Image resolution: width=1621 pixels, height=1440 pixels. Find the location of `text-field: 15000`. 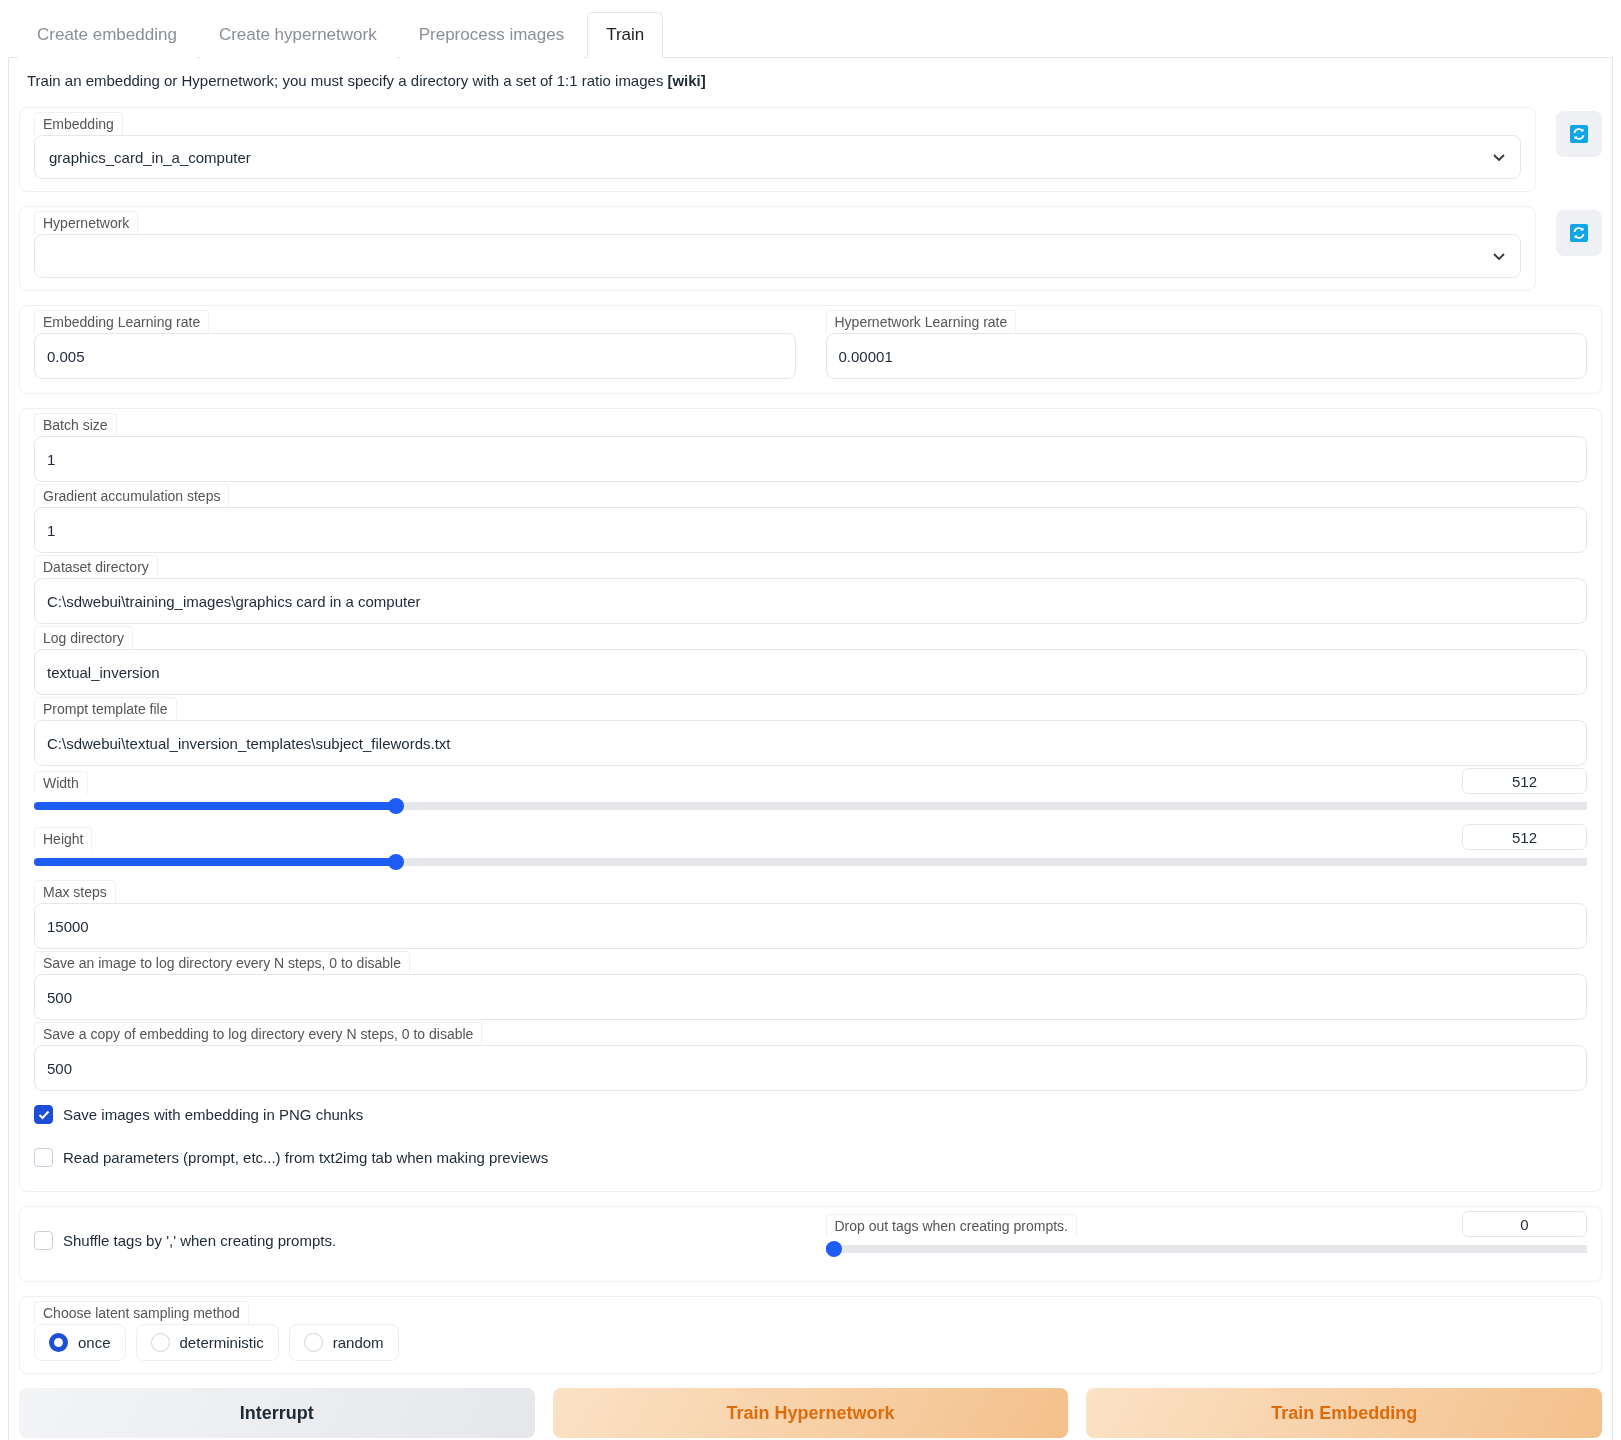

text-field: 15000 is located at coordinates (810, 926).